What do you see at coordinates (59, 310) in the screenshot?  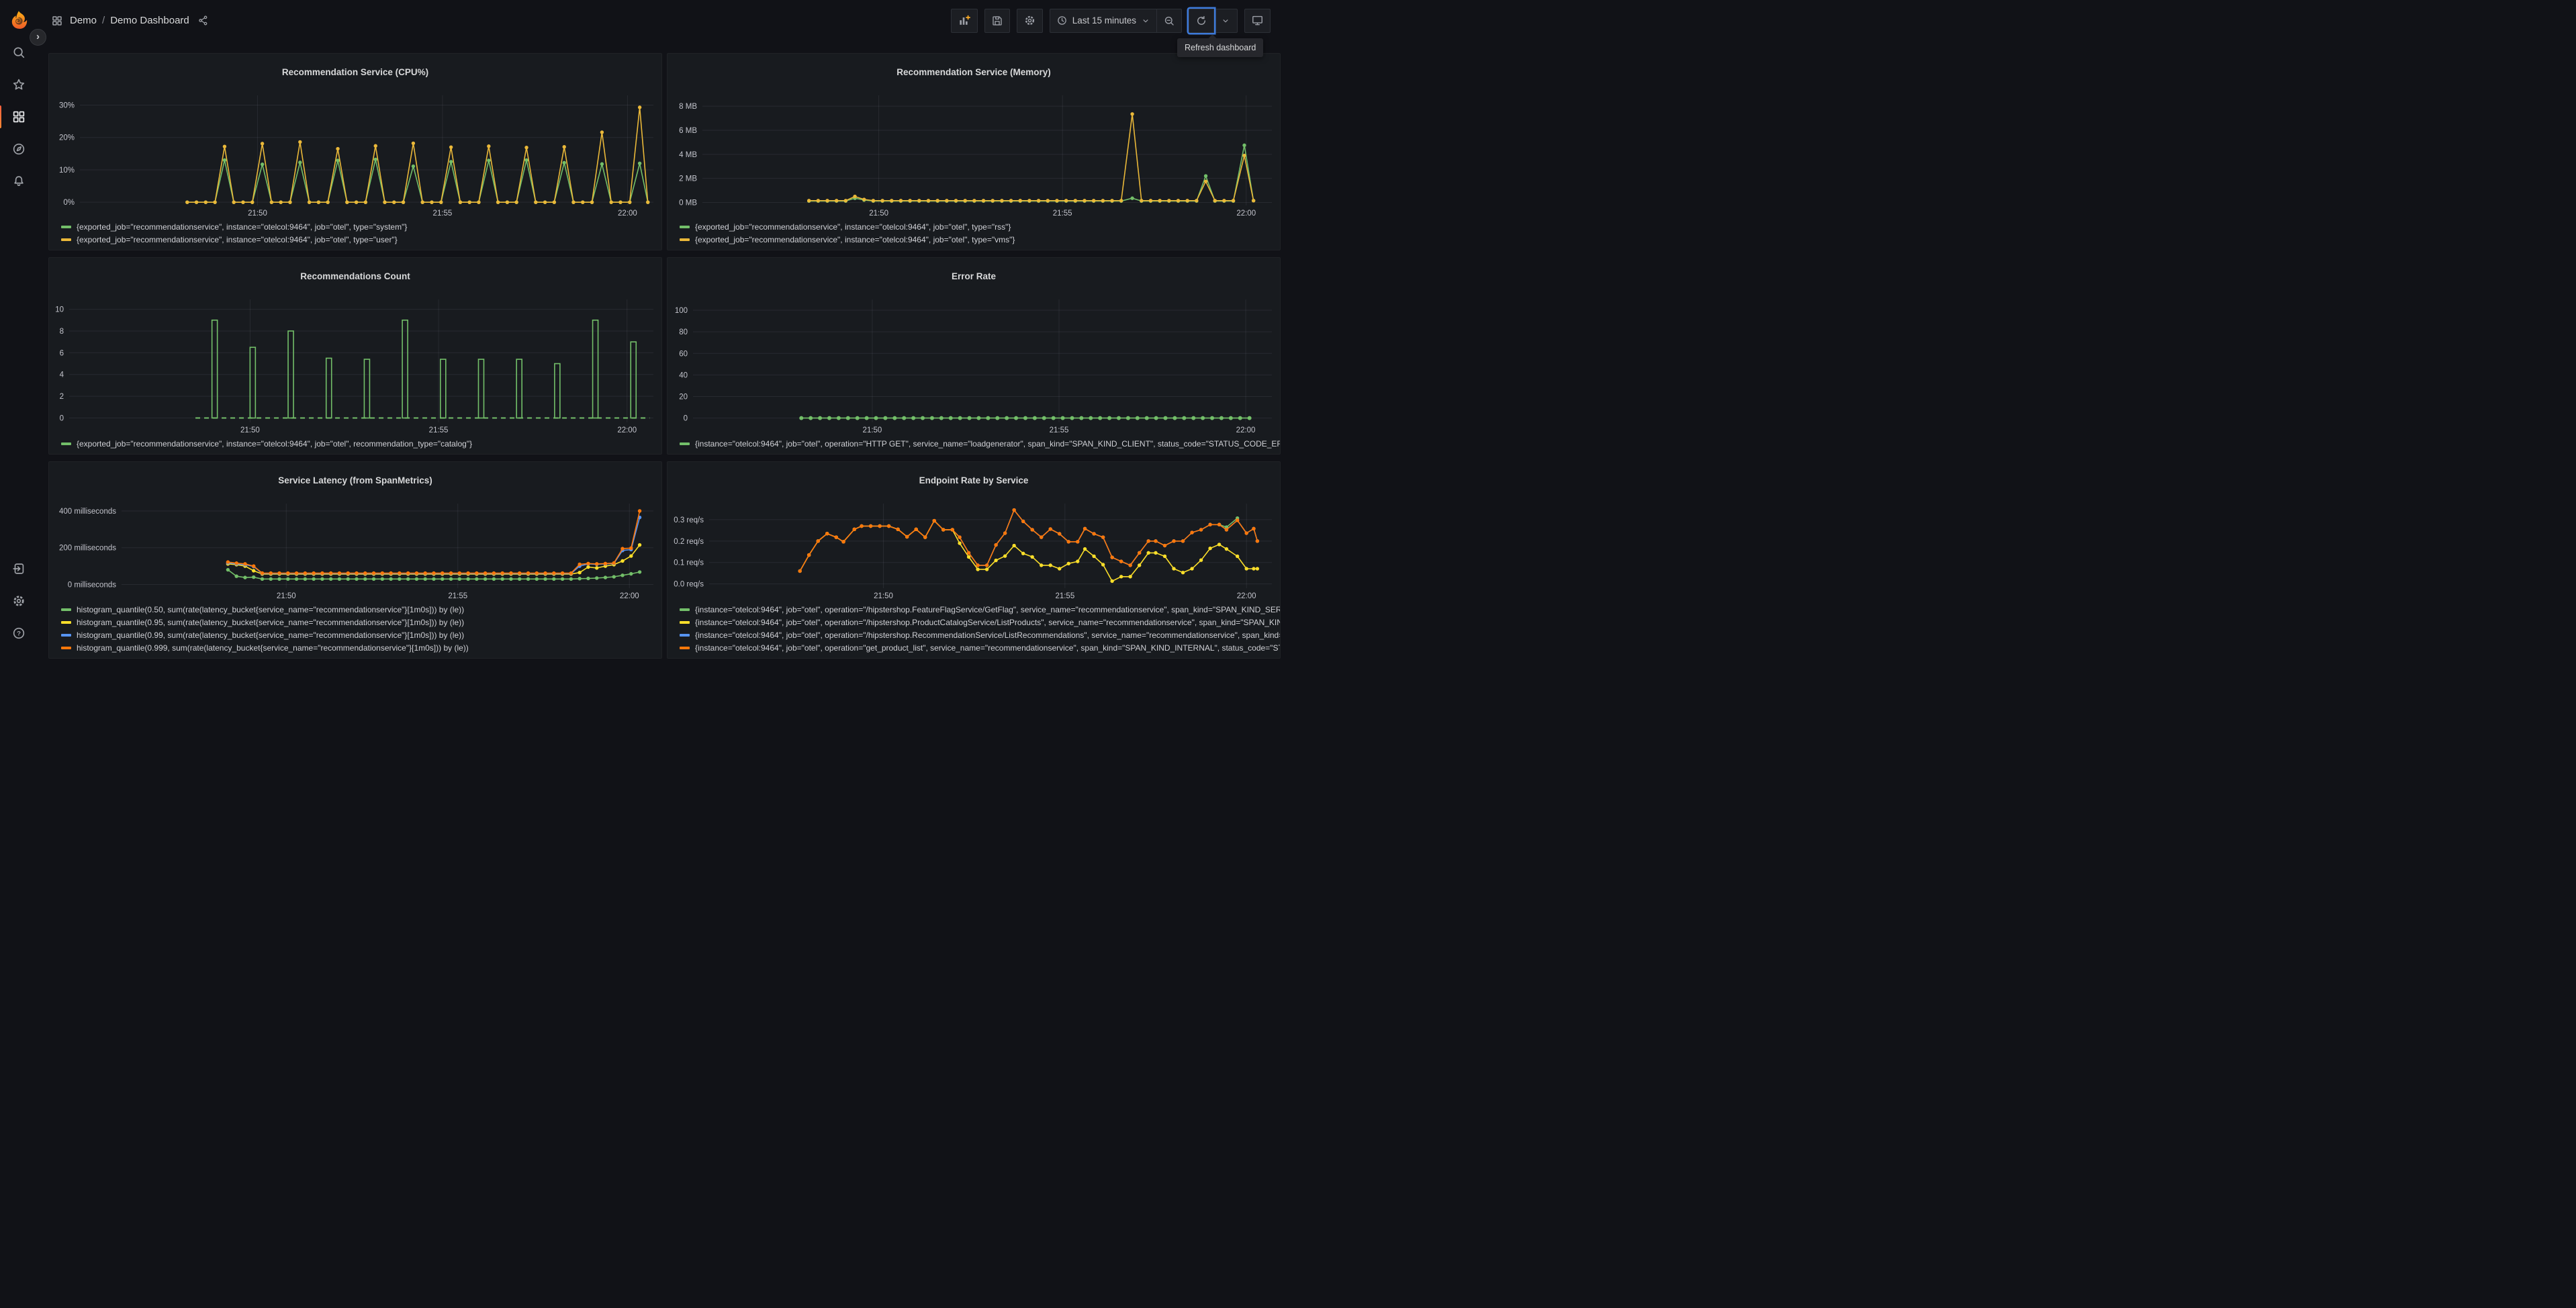 I see `svg-text: 10` at bounding box center [59, 310].